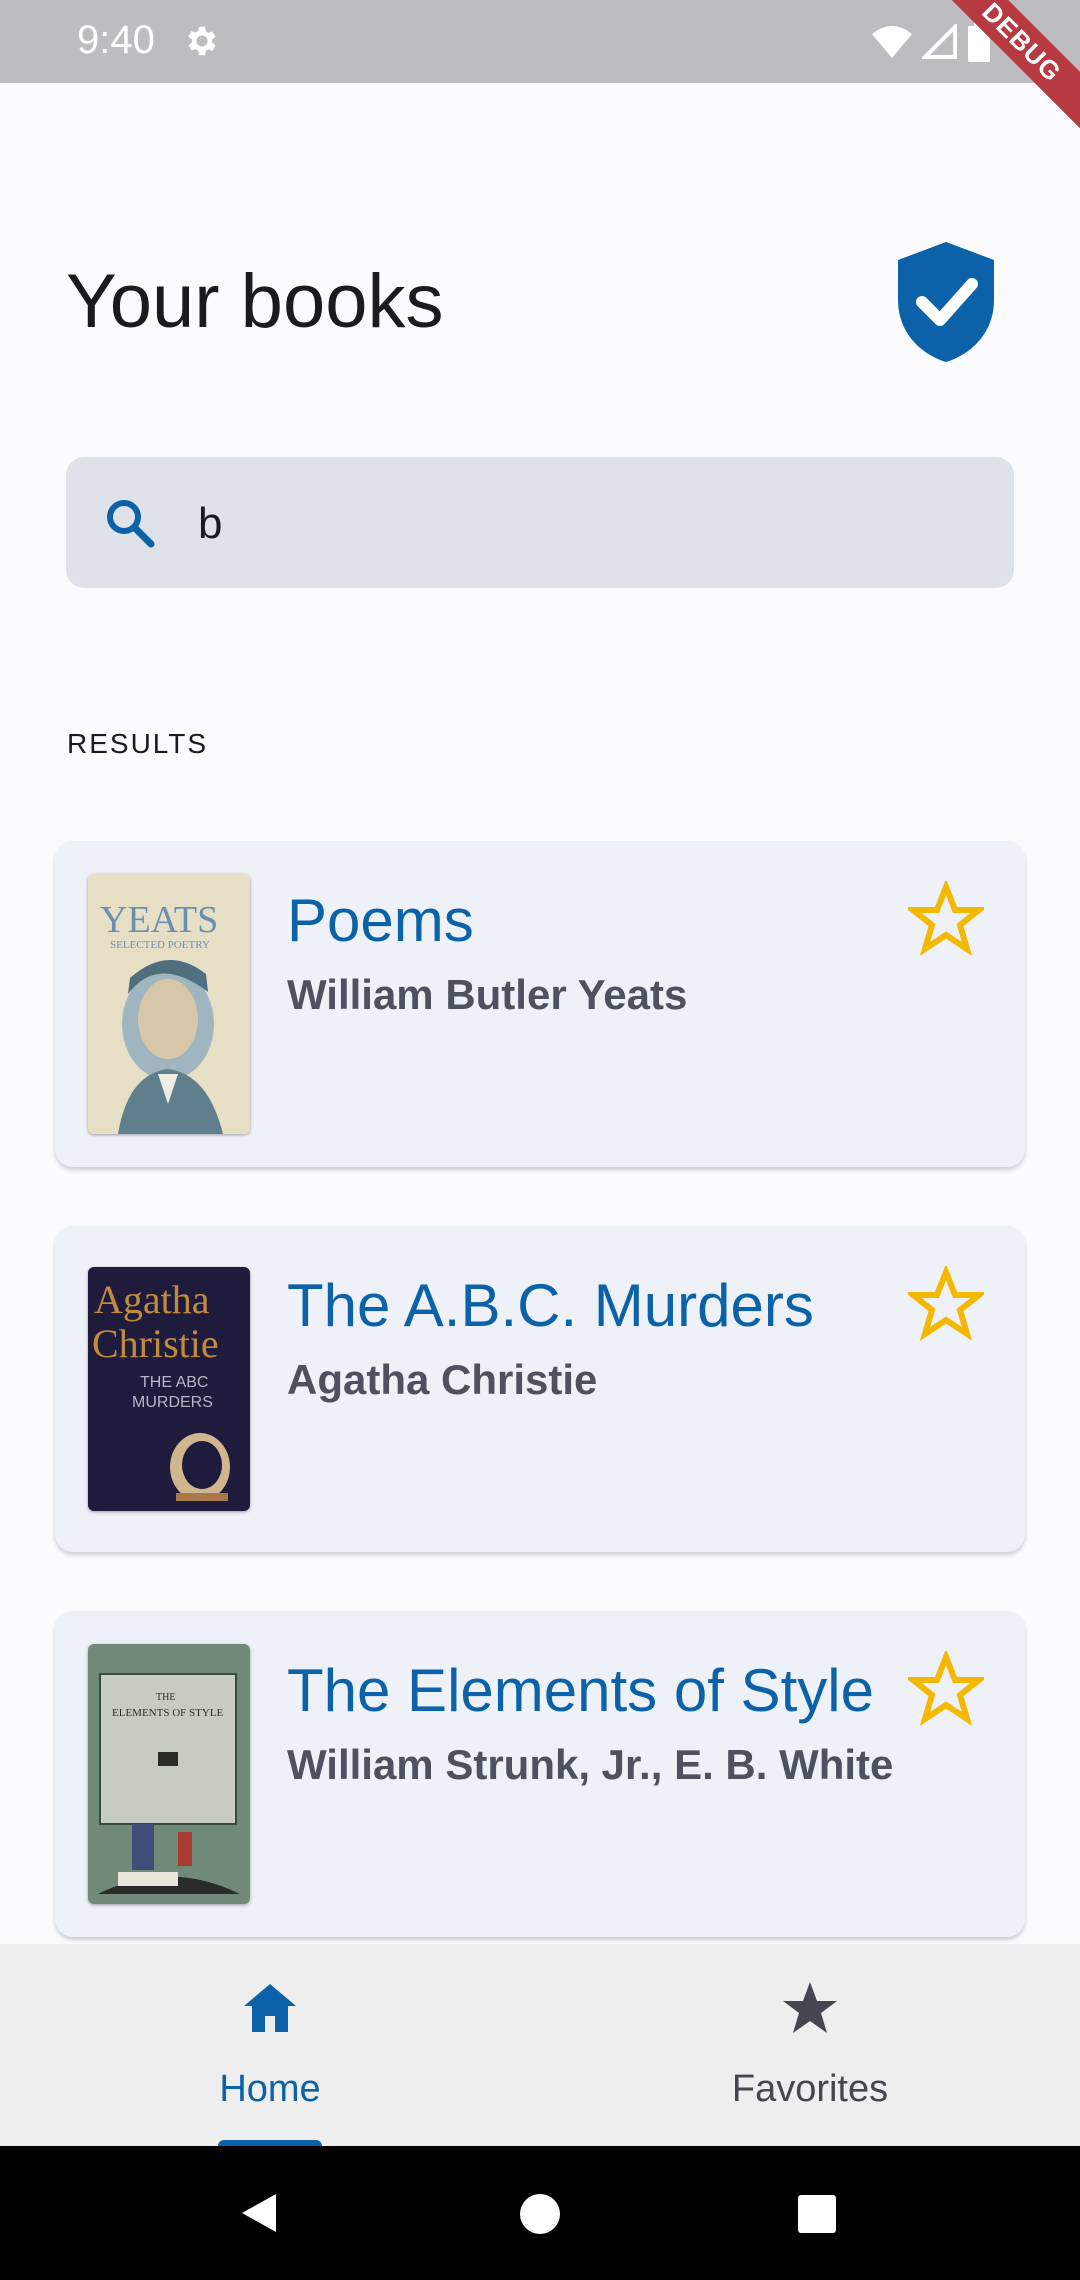 The width and height of the screenshot is (1080, 2280). Describe the element at coordinates (168, 1713) in the screenshot. I see `cover-subtitle: ELEMENTS OF STYLE` at that location.